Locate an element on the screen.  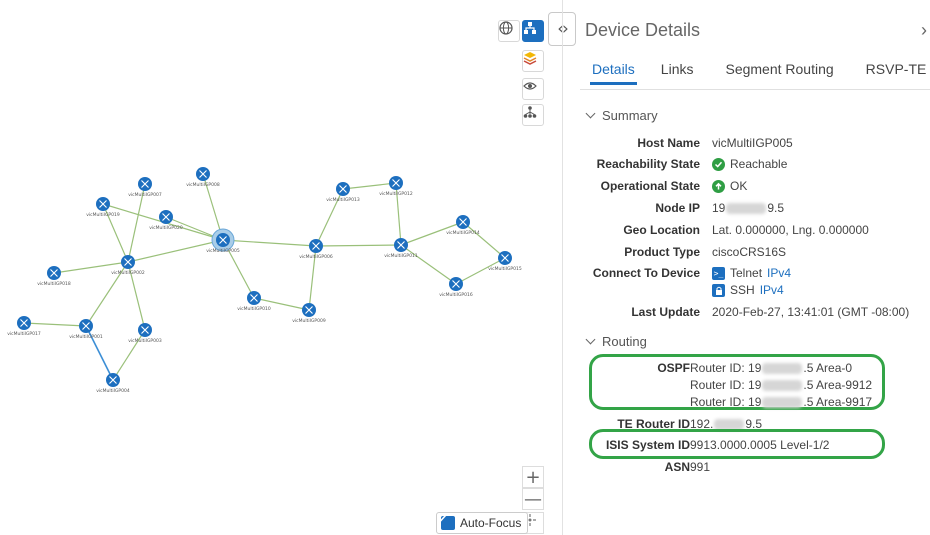
router-node: vicMultiIGP002 is located at coordinates (128, 265).